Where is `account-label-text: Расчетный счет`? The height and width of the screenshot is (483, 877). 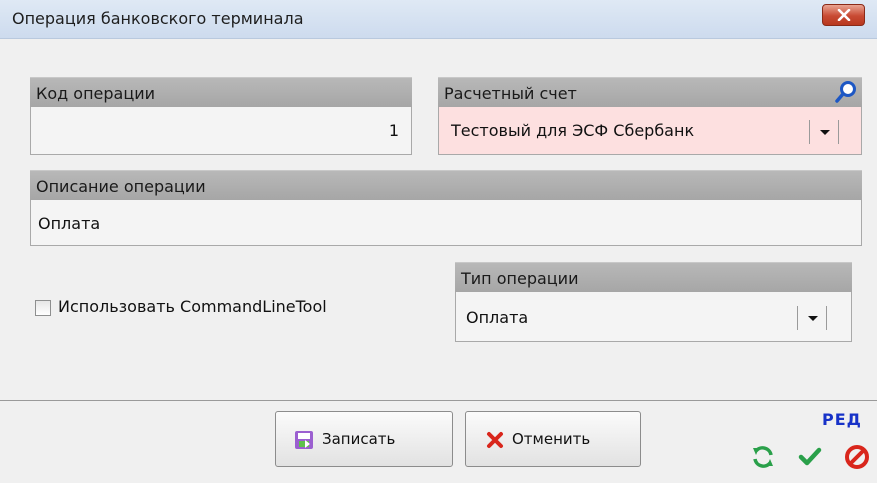
account-label-text: Расчетный счет is located at coordinates (510, 93).